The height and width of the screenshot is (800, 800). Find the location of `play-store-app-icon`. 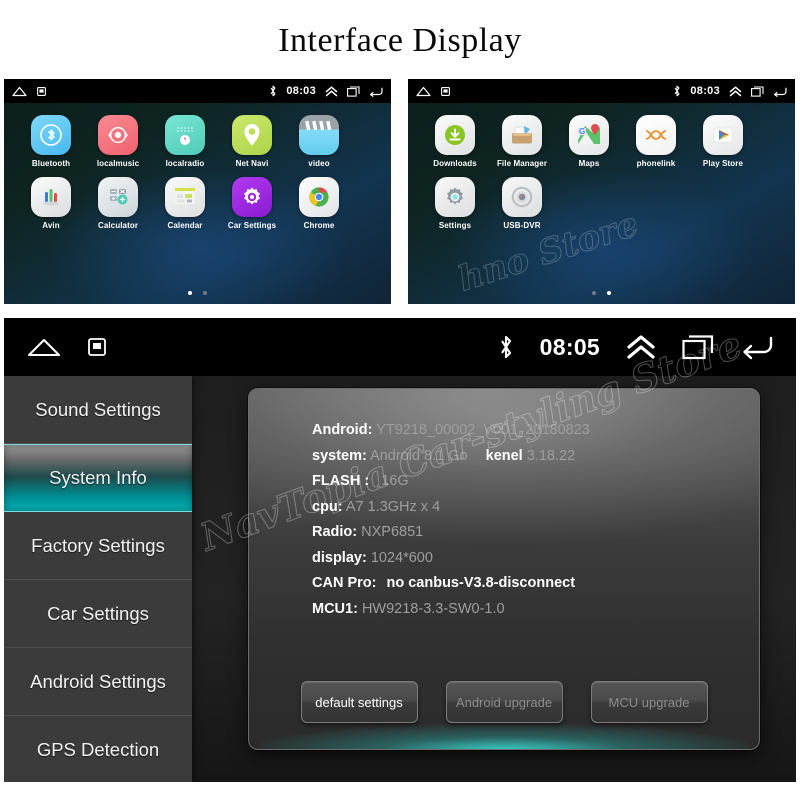

play-store-app-icon is located at coordinates (723, 135).